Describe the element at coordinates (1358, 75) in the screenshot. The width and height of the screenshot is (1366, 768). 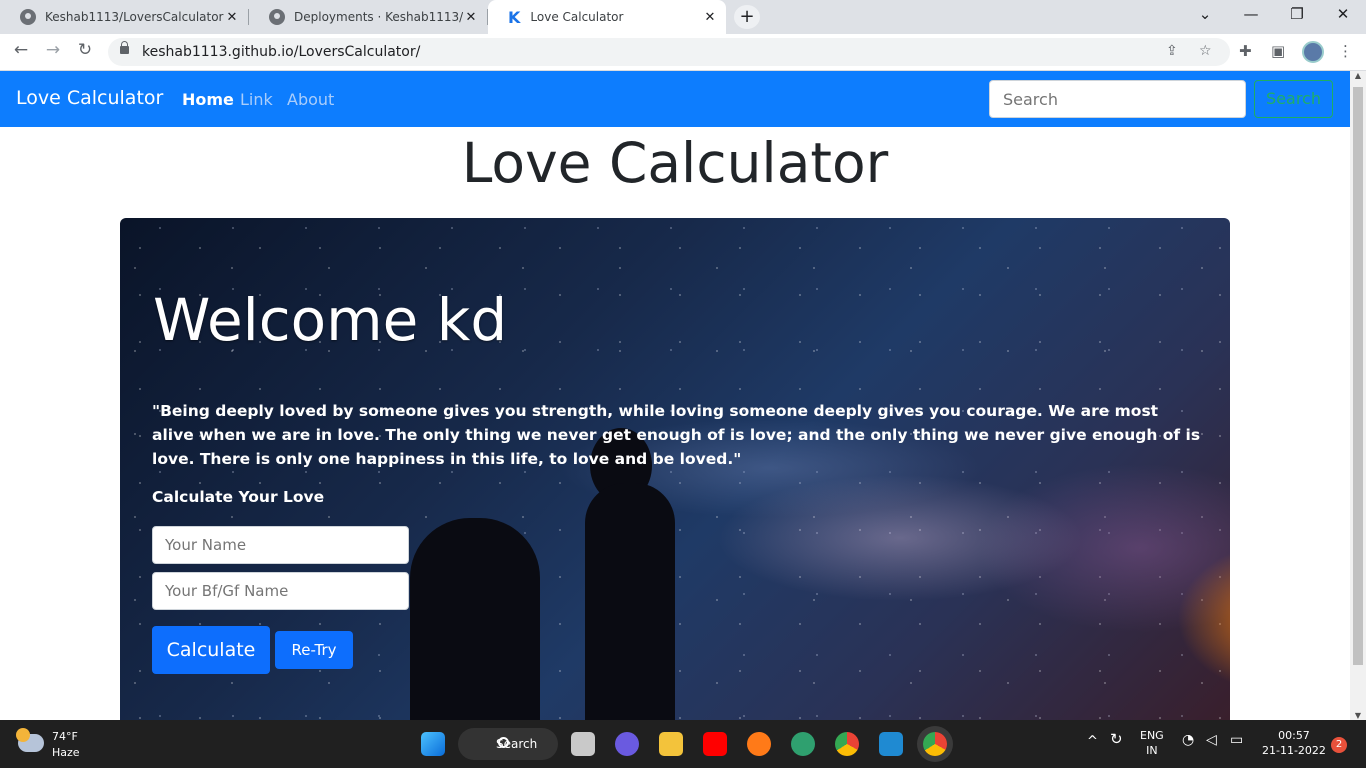
I see `scroll-up-icon: ▲` at that location.